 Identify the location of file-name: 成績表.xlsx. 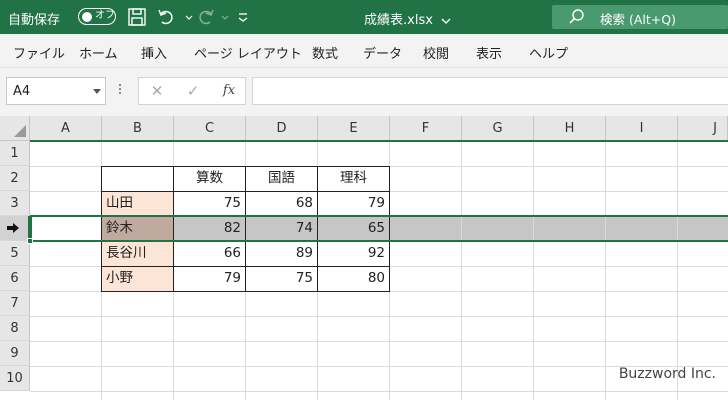
(407, 18).